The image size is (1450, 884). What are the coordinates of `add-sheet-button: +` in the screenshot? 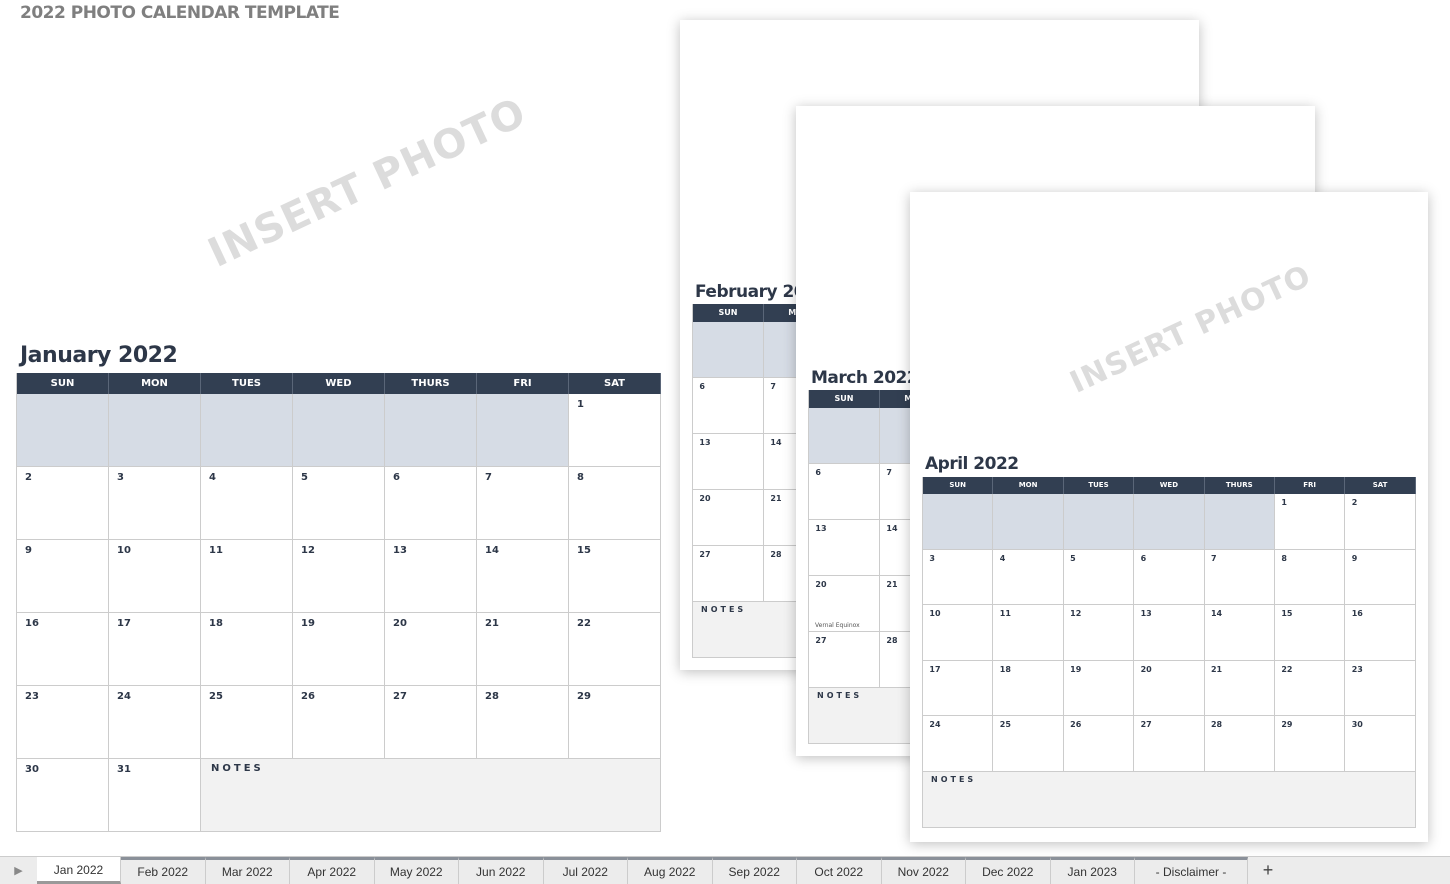 It's located at (1268, 870).